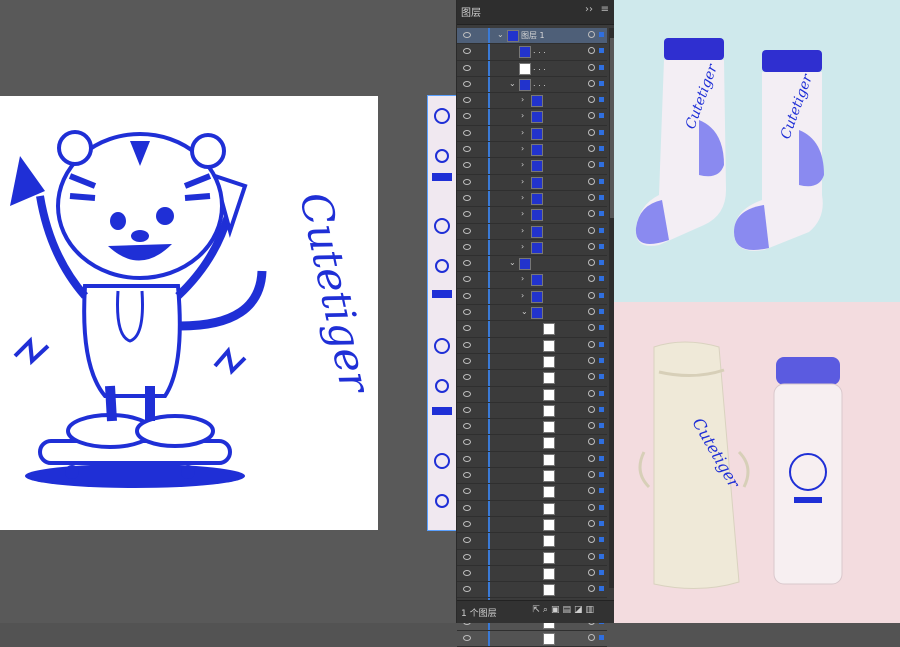 This screenshot has height=647, width=900. Describe the element at coordinates (564, 610) in the screenshot. I see `footer-action-icons: ⇱⌕▣▤◪▥` at that location.